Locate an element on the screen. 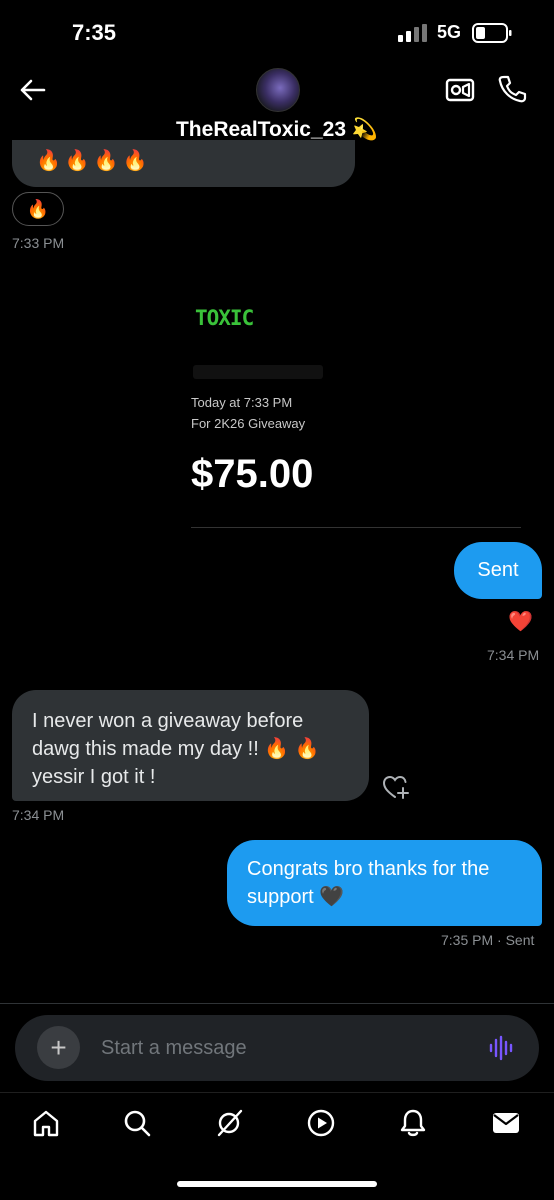  phone-icon is located at coordinates (512, 89).